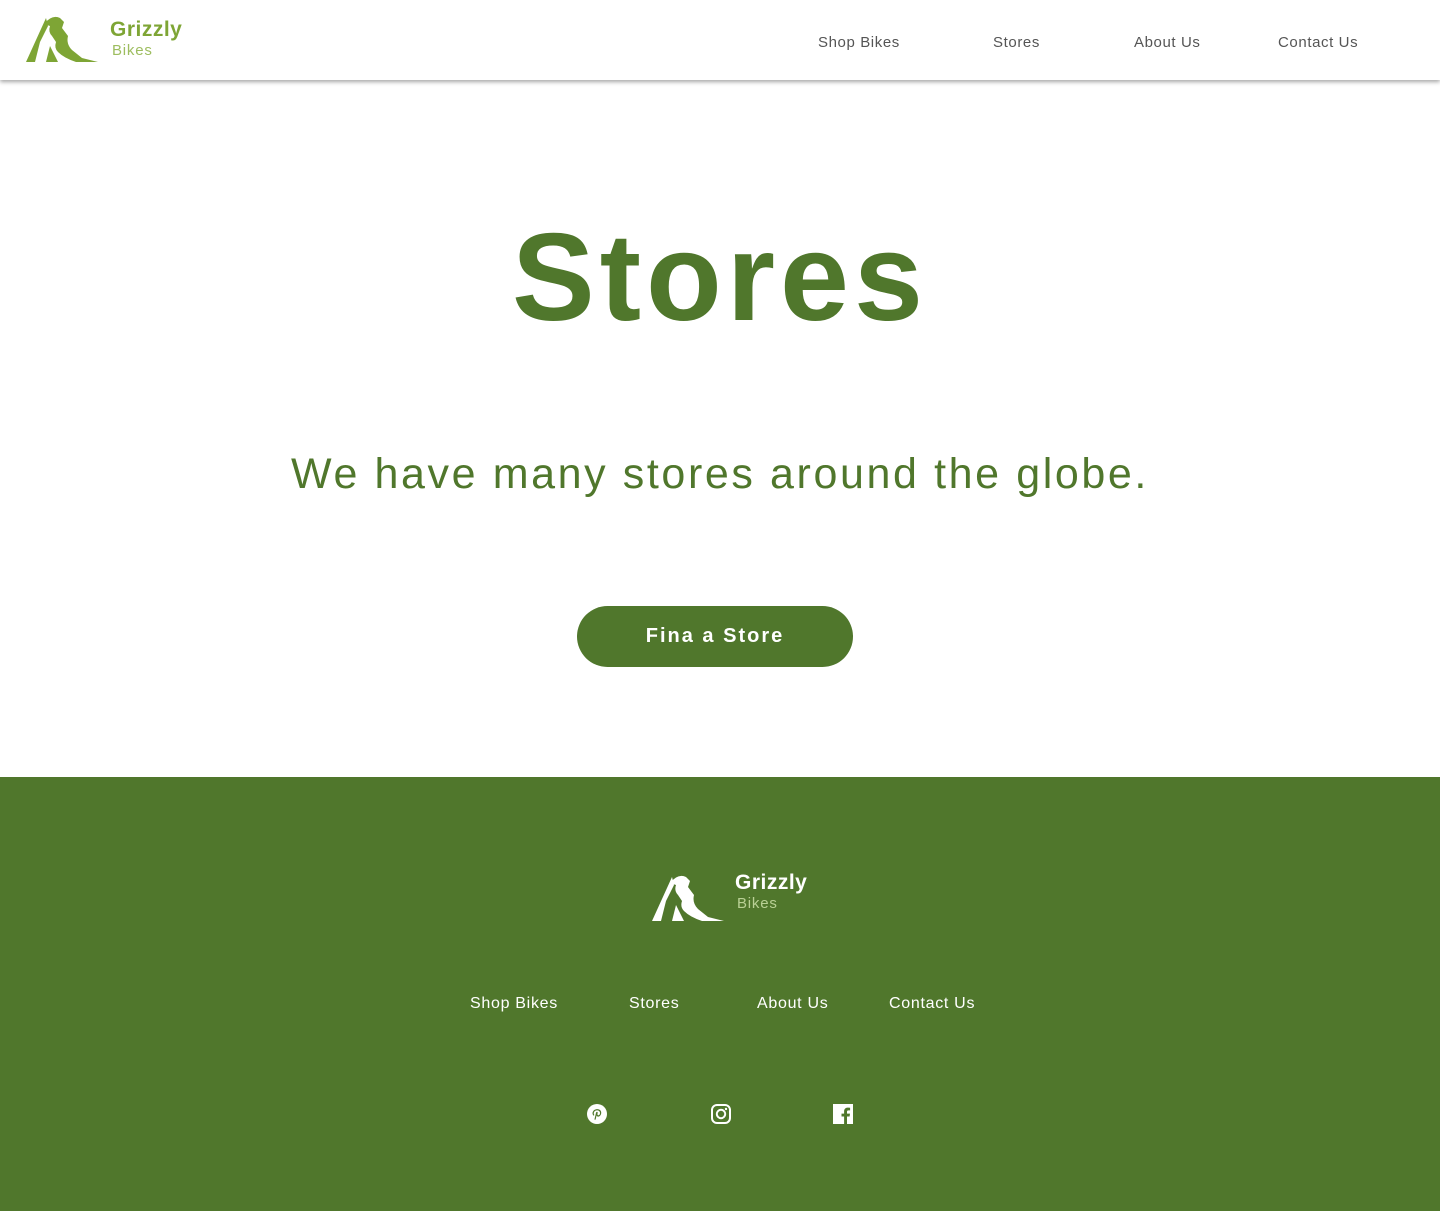 The image size is (1440, 1211). I want to click on page-title: Stores, so click(720, 278).